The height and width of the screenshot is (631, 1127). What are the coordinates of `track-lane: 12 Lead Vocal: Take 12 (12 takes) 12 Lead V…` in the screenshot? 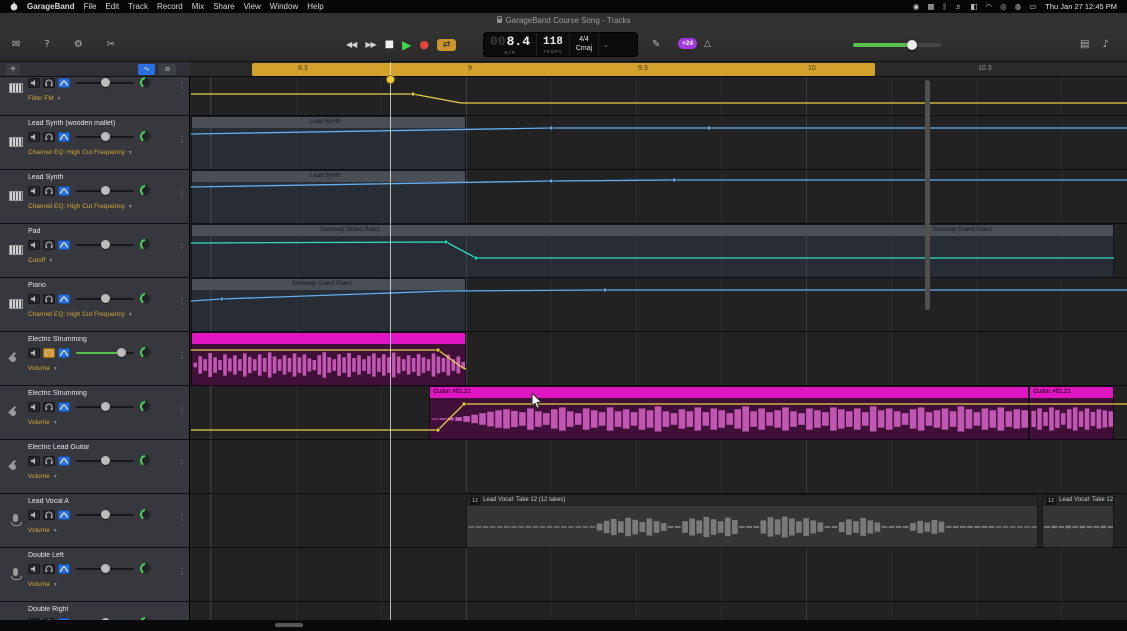 It's located at (659, 521).